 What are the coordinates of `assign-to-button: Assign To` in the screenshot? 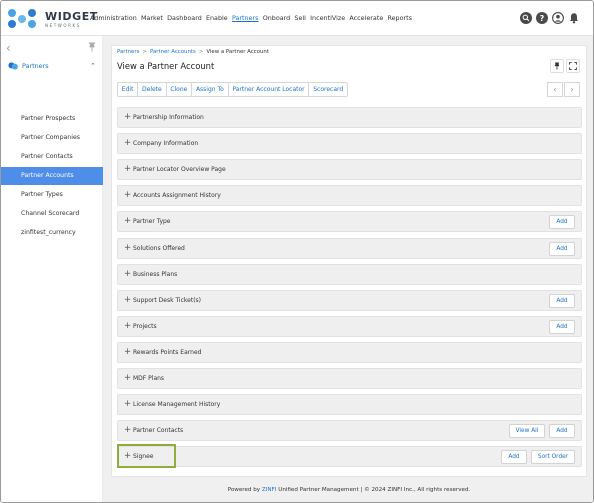 It's located at (210, 89).